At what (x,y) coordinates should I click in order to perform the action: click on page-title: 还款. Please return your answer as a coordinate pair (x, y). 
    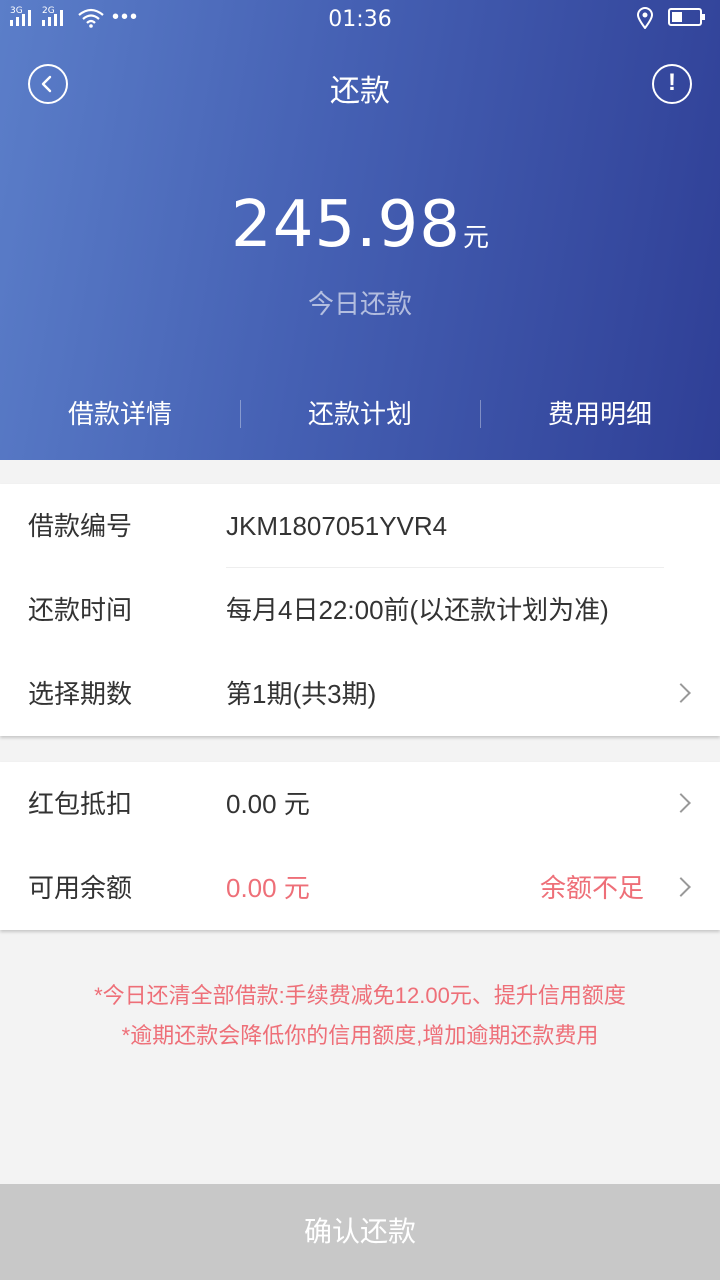
    Looking at the image, I should click on (360, 91).